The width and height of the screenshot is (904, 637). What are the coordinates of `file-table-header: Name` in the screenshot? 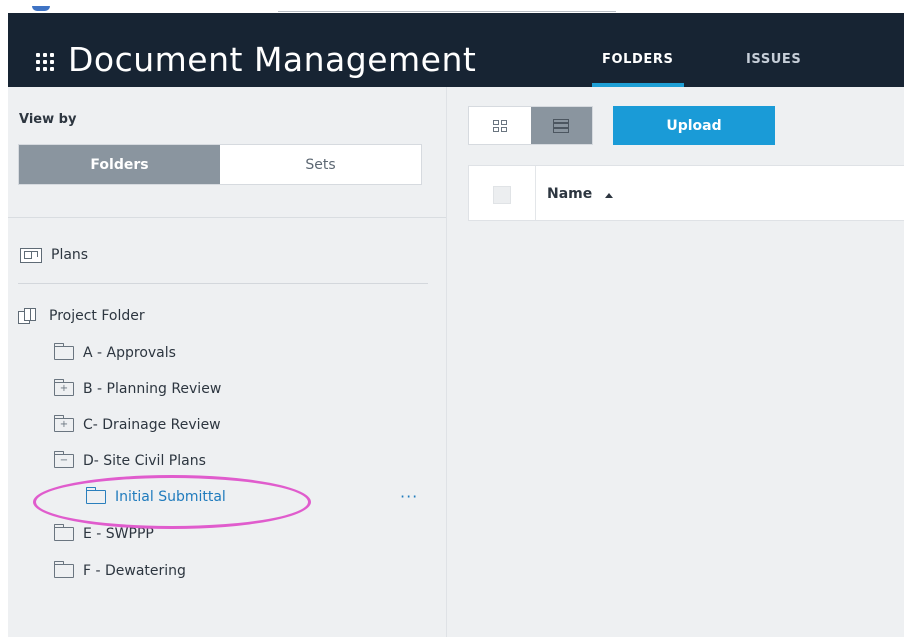 It's located at (686, 193).